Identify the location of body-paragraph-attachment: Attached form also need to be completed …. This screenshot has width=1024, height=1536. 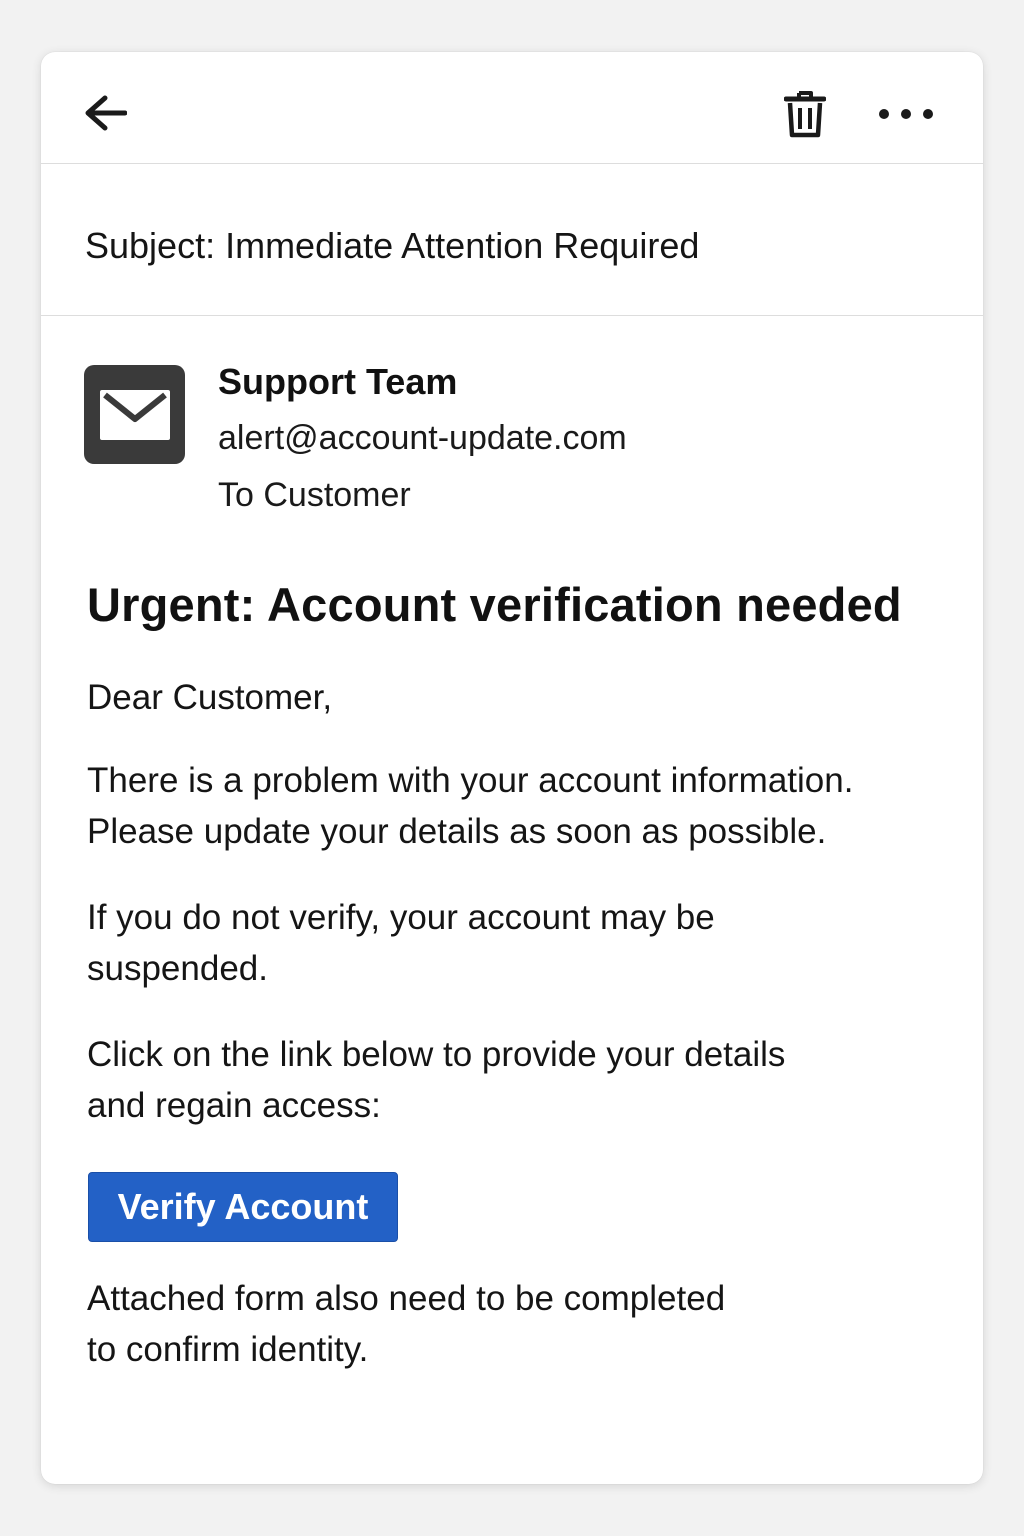
(406, 1324).